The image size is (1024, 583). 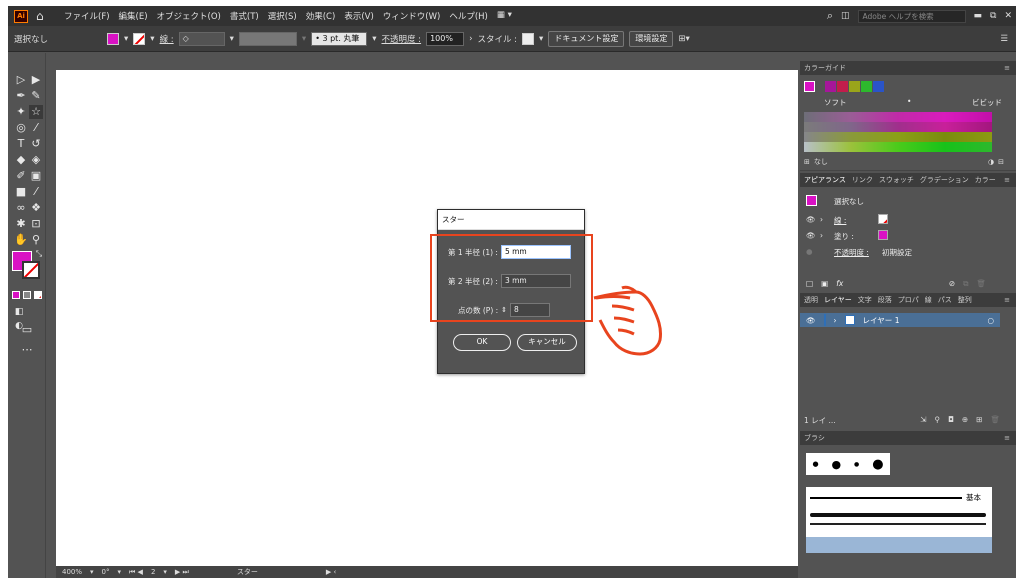 What do you see at coordinates (885, 300) in the screenshot?
I see `tab-paragraph: 段落` at bounding box center [885, 300].